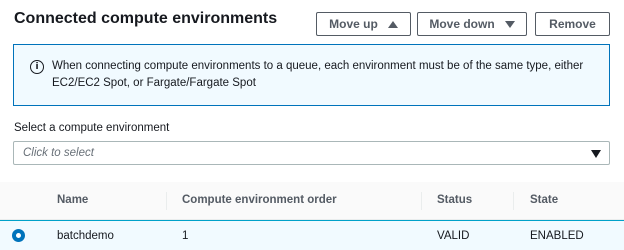  Describe the element at coordinates (92, 128) in the screenshot. I see `select-label: Select a compute environment` at that location.